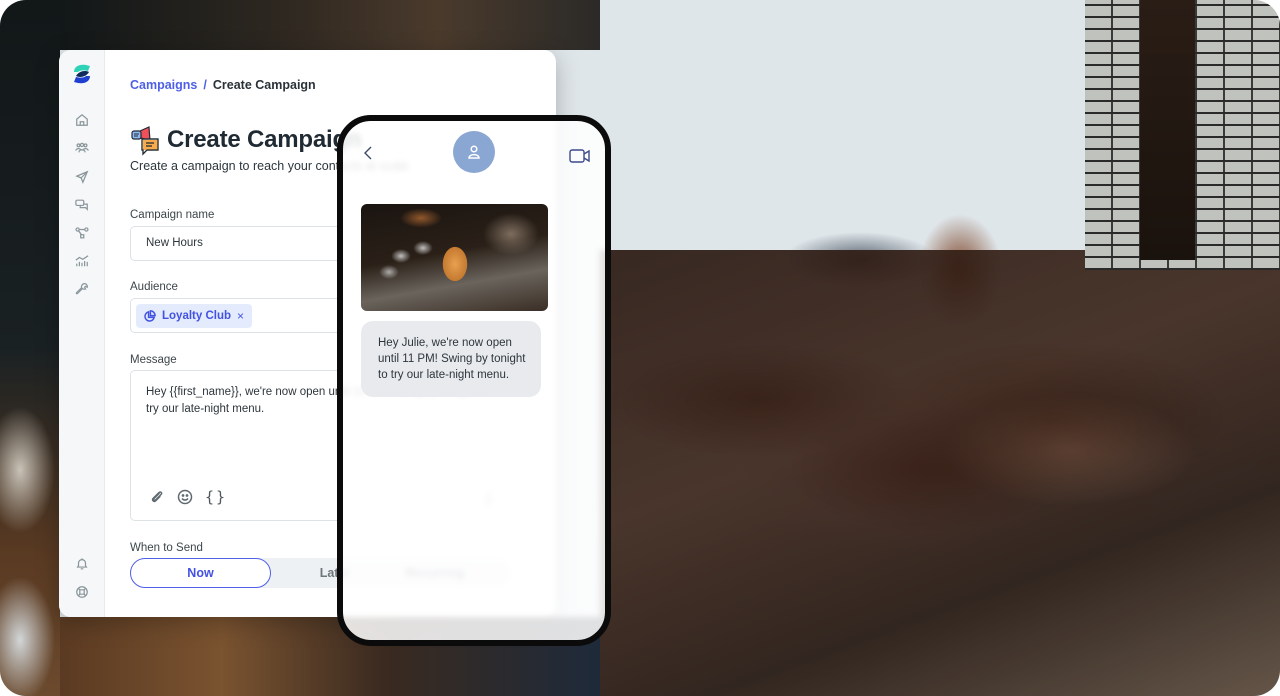 Image resolution: width=1280 pixels, height=696 pixels. What do you see at coordinates (82, 74) in the screenshot?
I see `app-logo-icon` at bounding box center [82, 74].